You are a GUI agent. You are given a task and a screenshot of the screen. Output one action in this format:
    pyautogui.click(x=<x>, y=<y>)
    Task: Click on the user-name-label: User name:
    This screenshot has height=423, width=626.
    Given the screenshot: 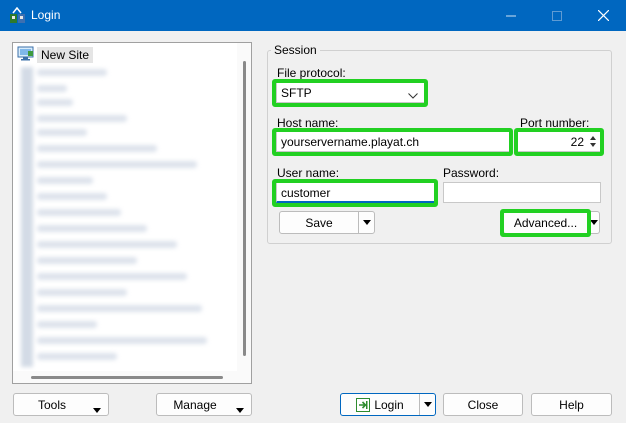 What is the action you would take?
    pyautogui.click(x=308, y=173)
    